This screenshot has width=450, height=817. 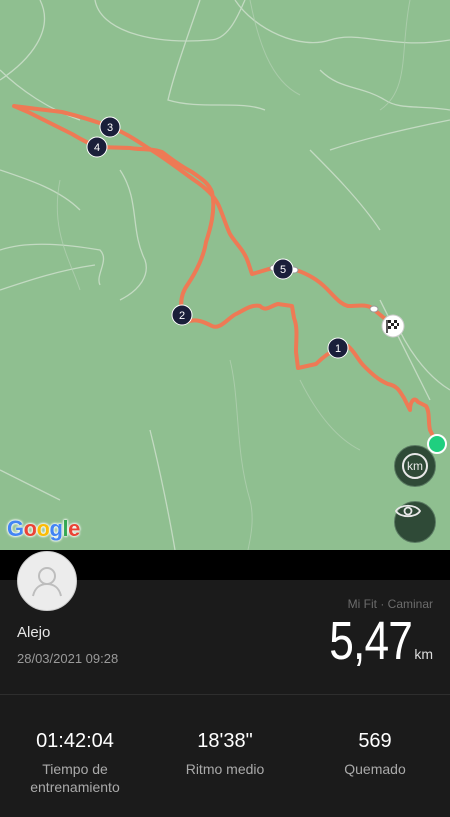 What do you see at coordinates (225, 694) in the screenshot?
I see `divider` at bounding box center [225, 694].